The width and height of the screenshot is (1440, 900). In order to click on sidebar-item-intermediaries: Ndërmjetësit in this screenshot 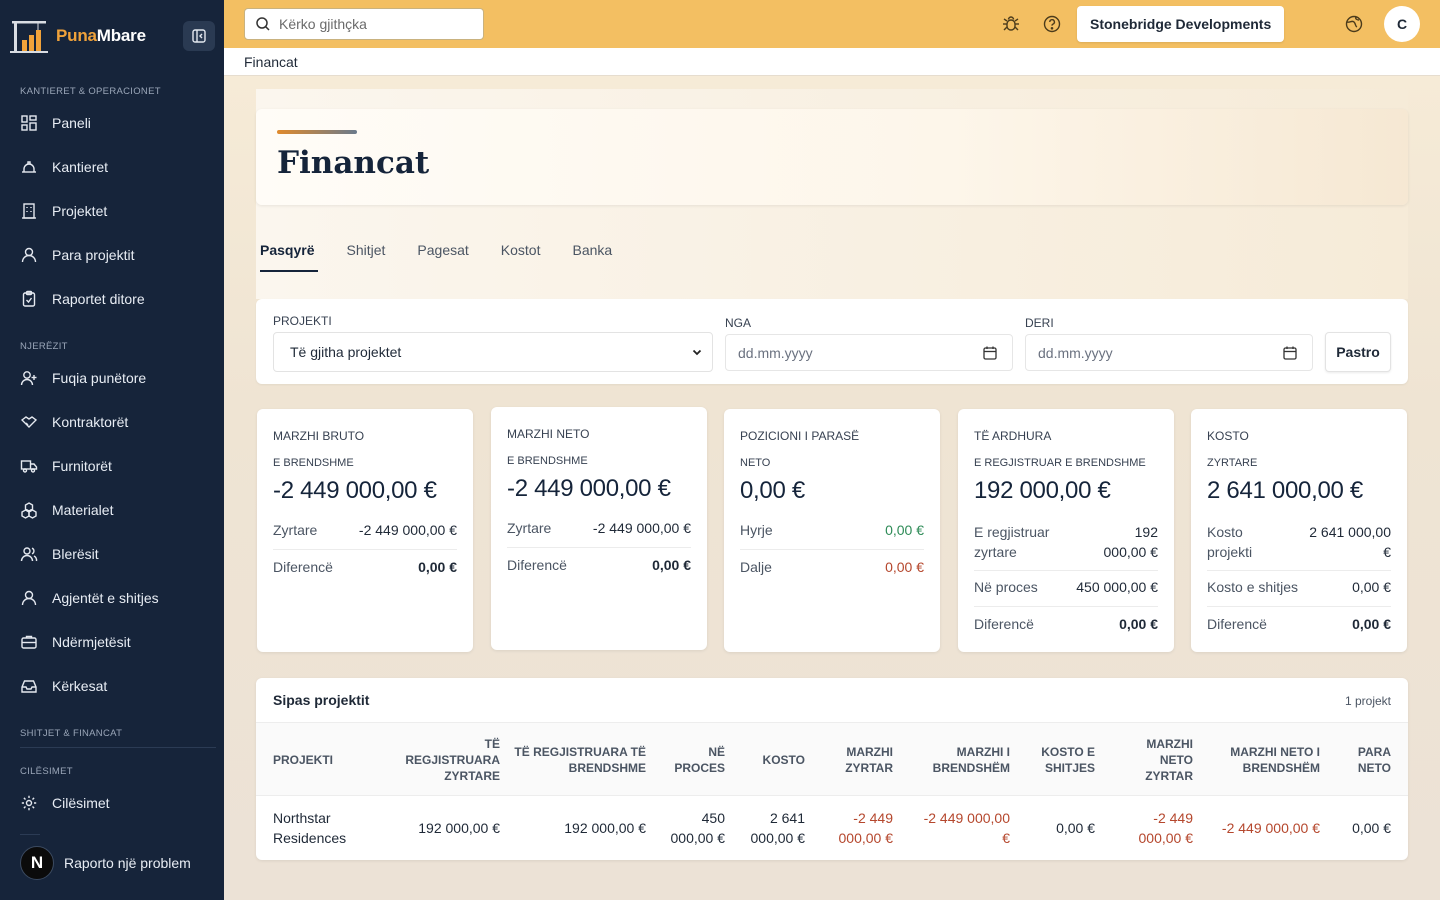, I will do `click(115, 642)`.